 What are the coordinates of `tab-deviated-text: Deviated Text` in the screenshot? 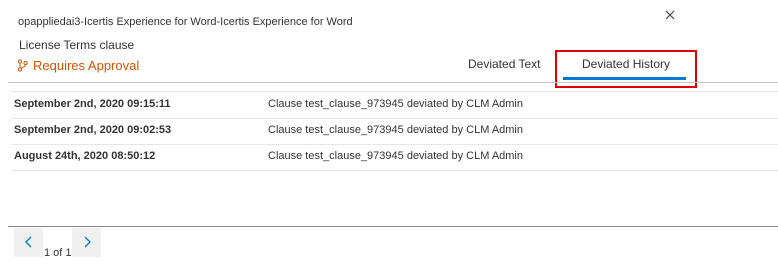 It's located at (504, 64).